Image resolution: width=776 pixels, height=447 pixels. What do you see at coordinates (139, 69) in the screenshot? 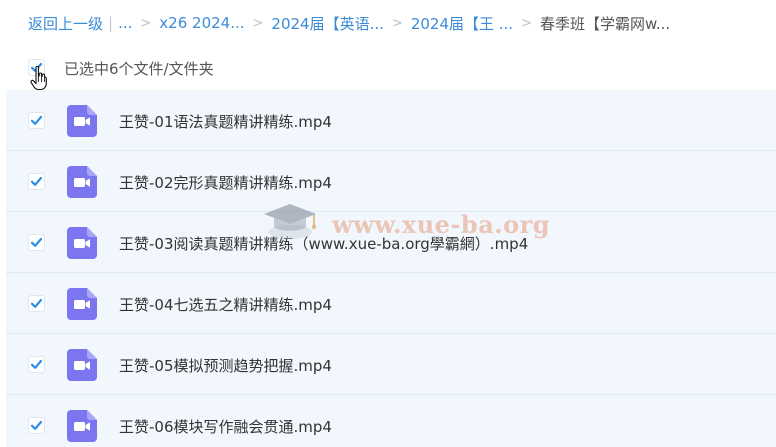
I see `selection-count-label: 已选中6个文件/文件夹` at bounding box center [139, 69].